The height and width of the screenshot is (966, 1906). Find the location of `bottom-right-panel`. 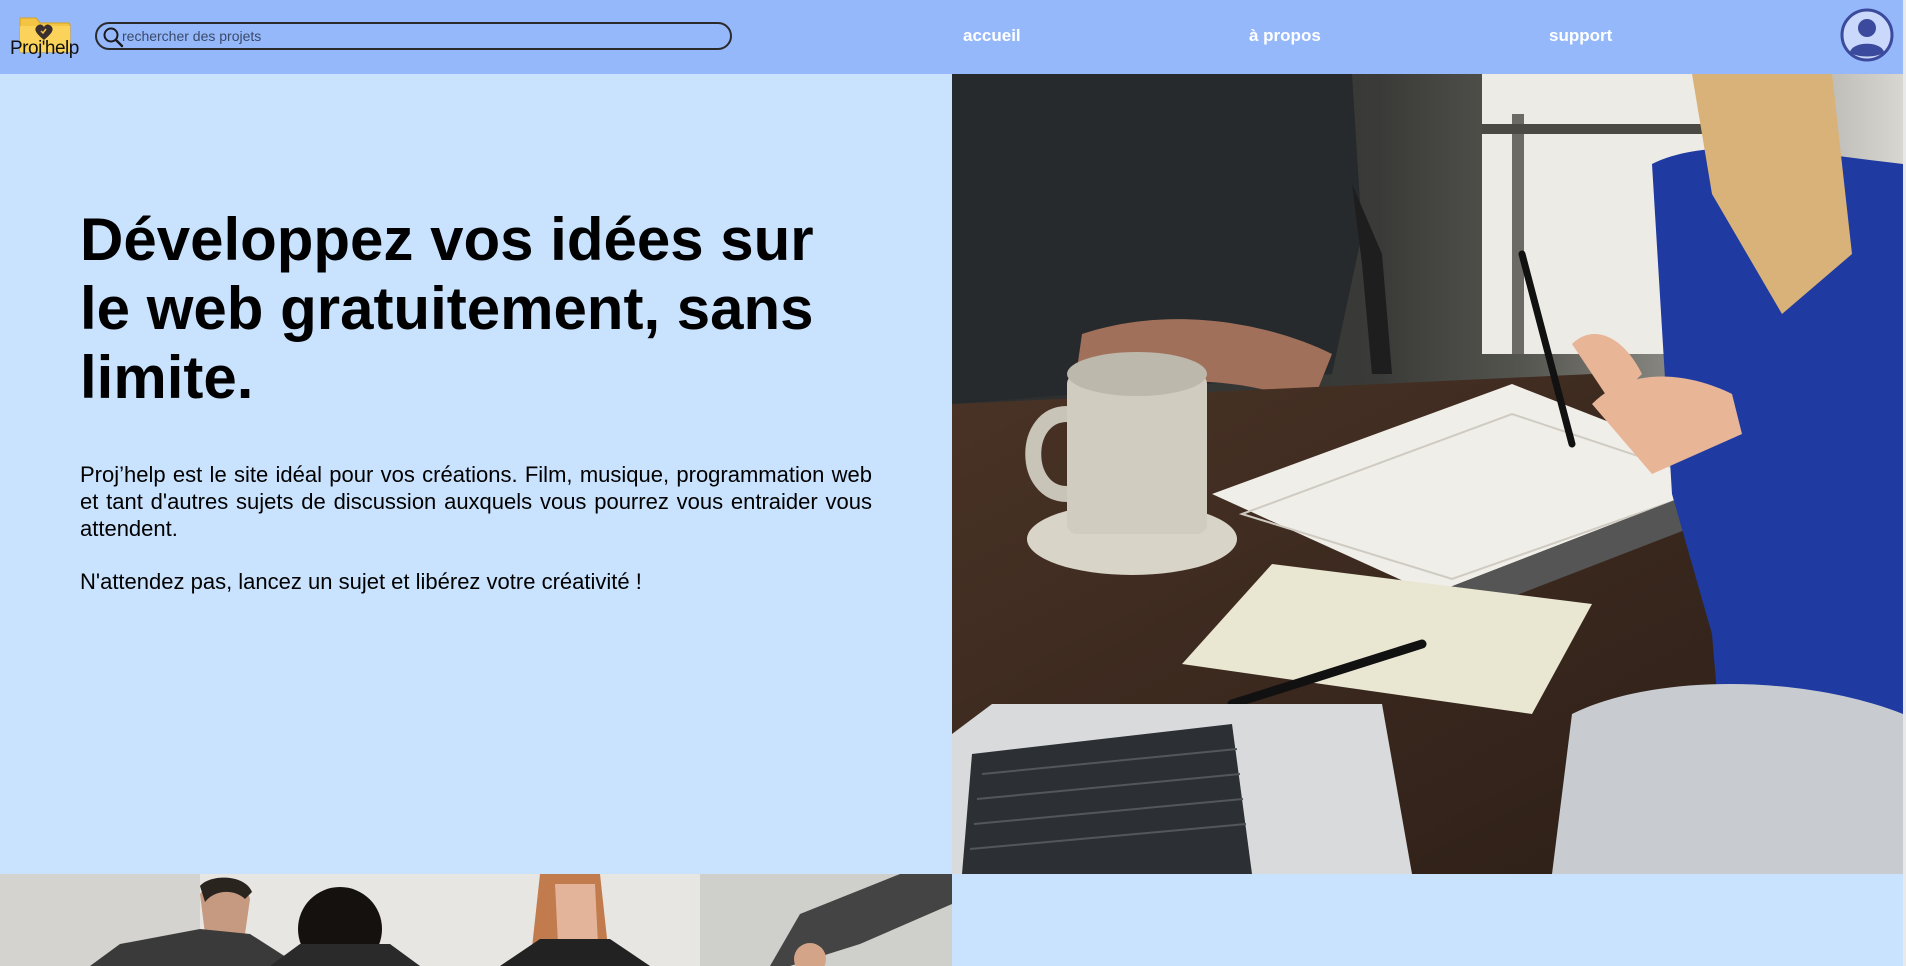

bottom-right-panel is located at coordinates (1427, 920).